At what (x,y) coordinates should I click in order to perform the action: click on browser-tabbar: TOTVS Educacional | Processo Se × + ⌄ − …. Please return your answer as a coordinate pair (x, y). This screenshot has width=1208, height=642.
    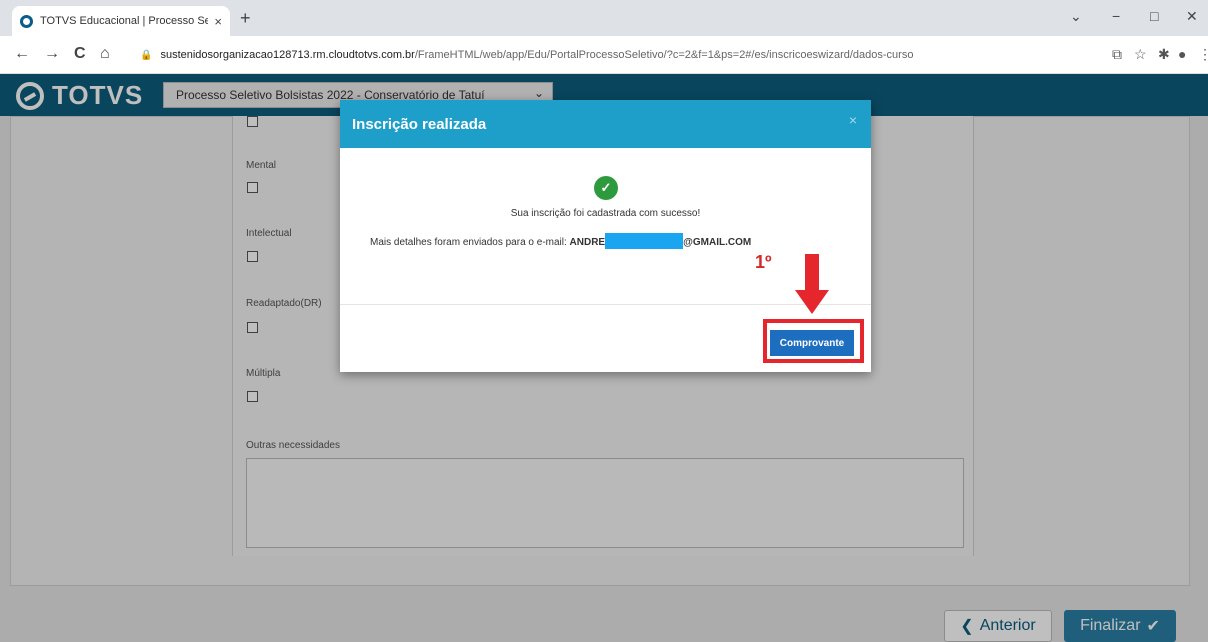
    Looking at the image, I should click on (604, 18).